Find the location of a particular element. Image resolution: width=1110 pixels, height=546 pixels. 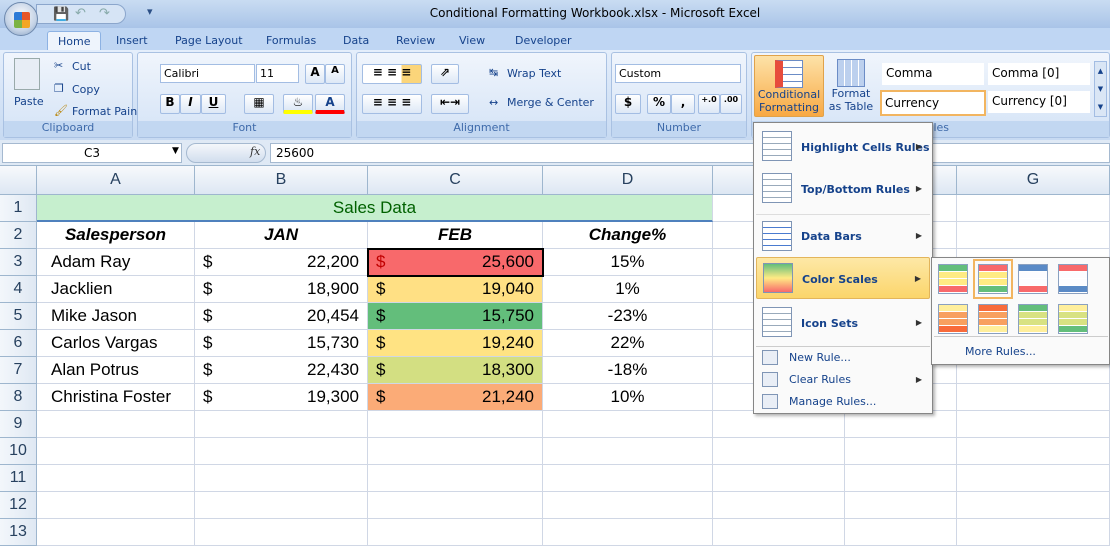

currency-button: $ is located at coordinates (628, 104).